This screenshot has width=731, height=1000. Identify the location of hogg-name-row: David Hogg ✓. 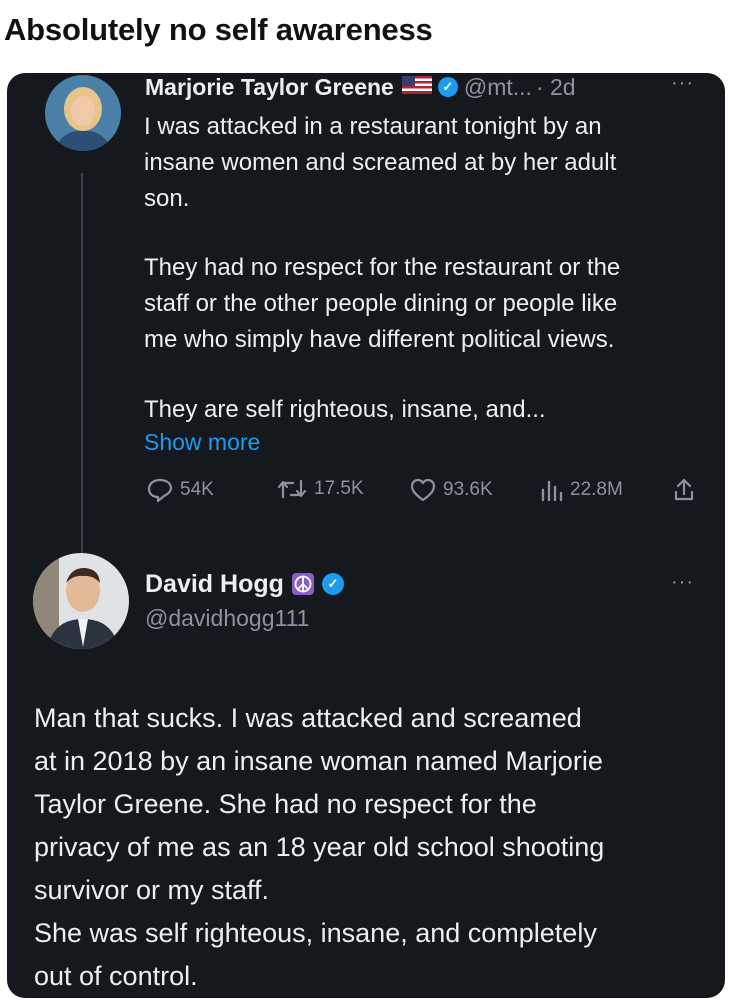
(244, 584).